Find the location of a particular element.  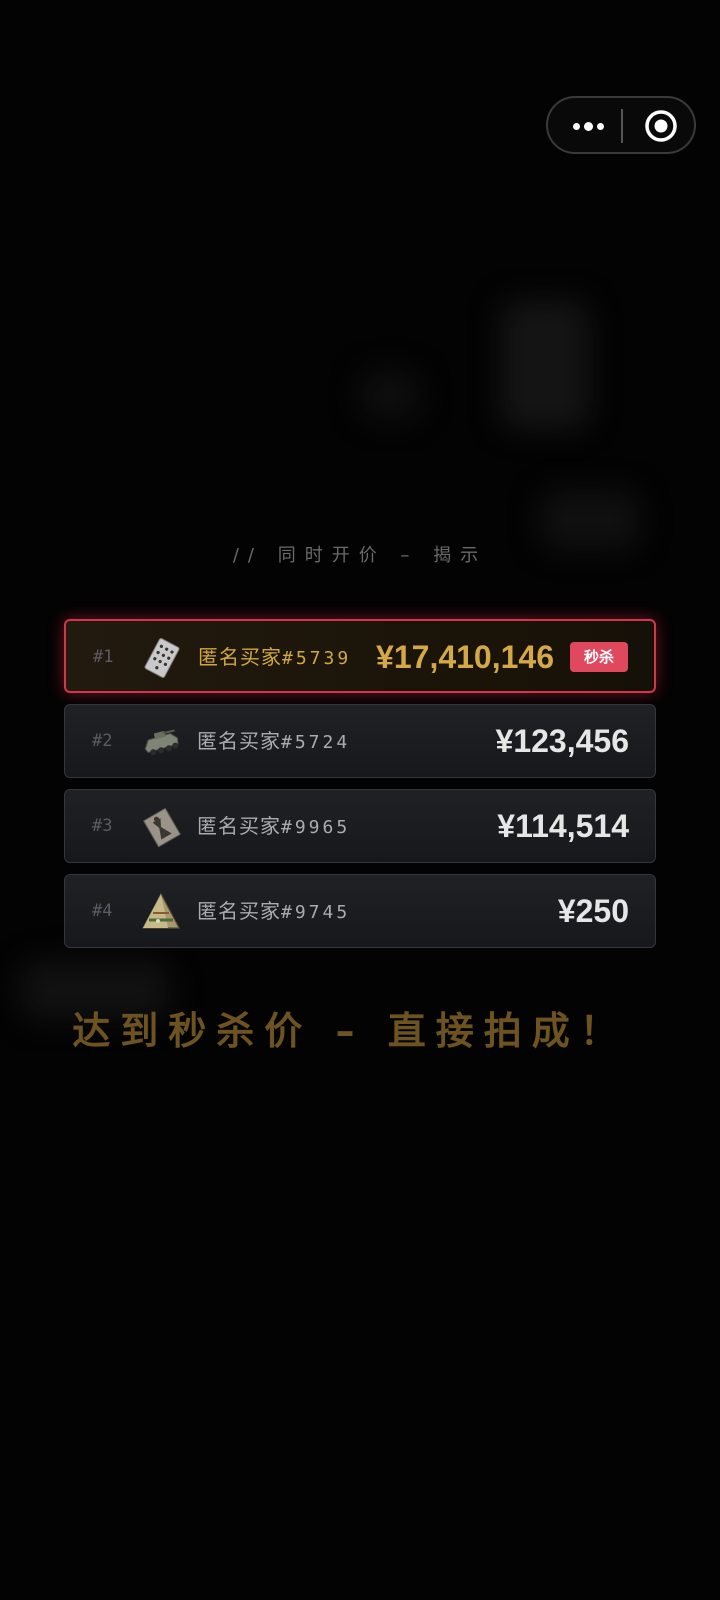

buyer-label: 匿名买家#9745 is located at coordinates (273, 912).